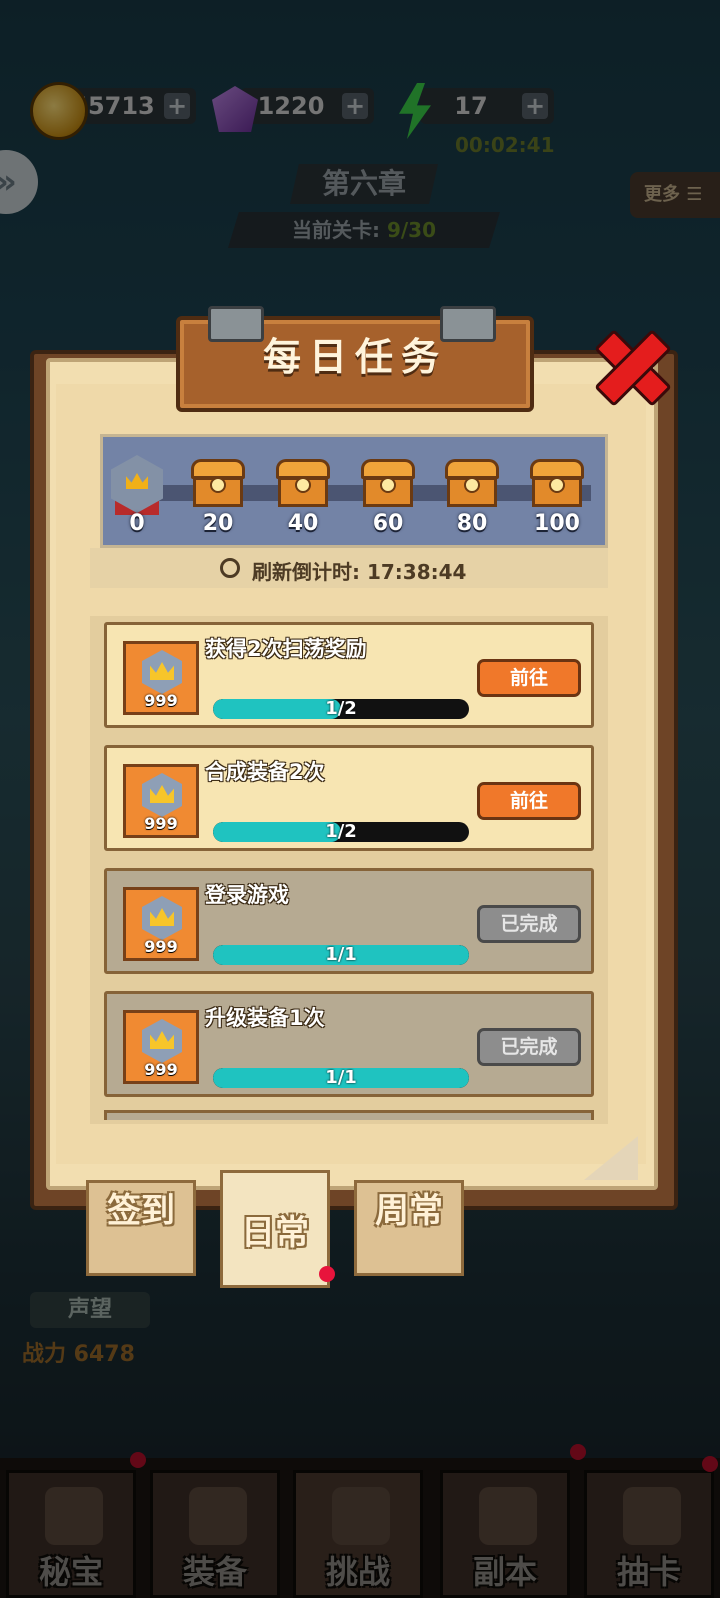 This screenshot has height=1598, width=720. What do you see at coordinates (629, 363) in the screenshot?
I see `close-button` at bounding box center [629, 363].